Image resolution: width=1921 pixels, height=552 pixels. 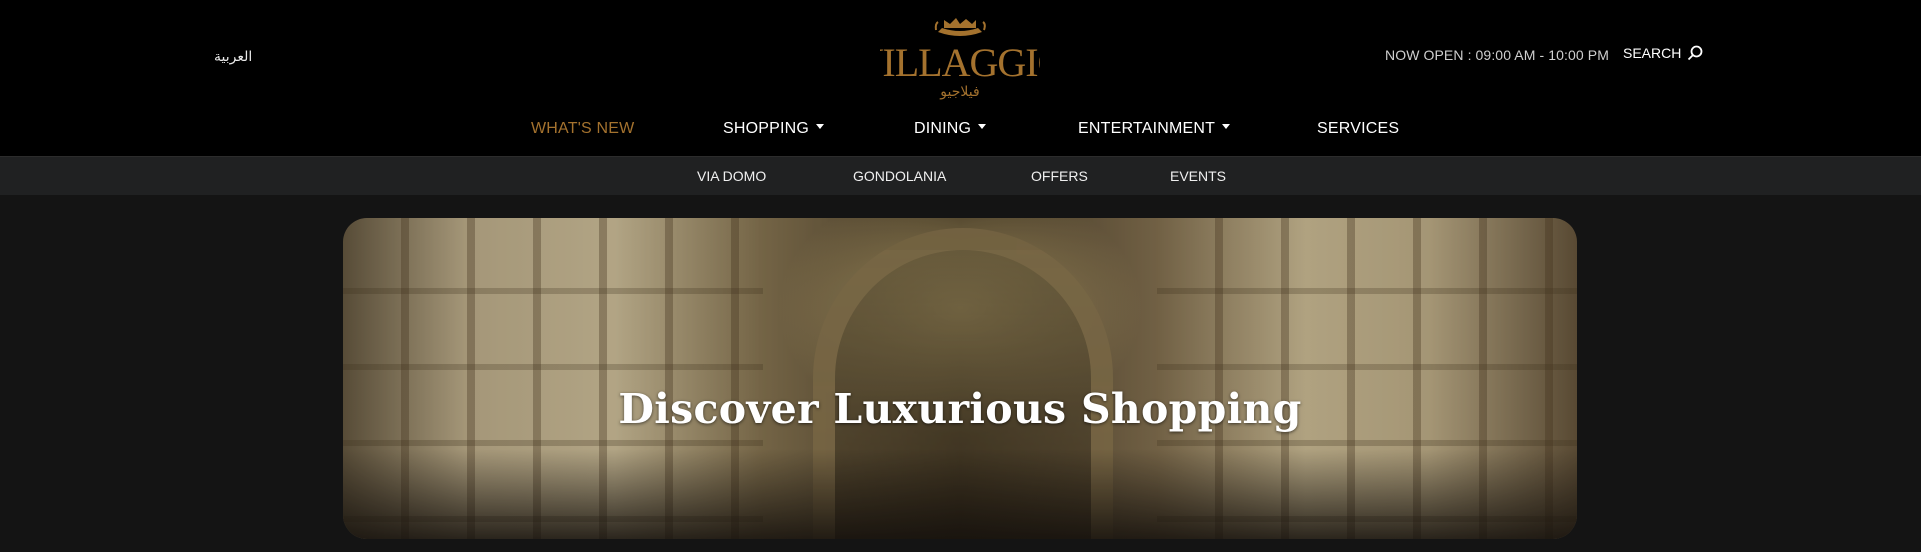 I want to click on nav-whats-new: WHAT'S NEW, so click(x=582, y=129).